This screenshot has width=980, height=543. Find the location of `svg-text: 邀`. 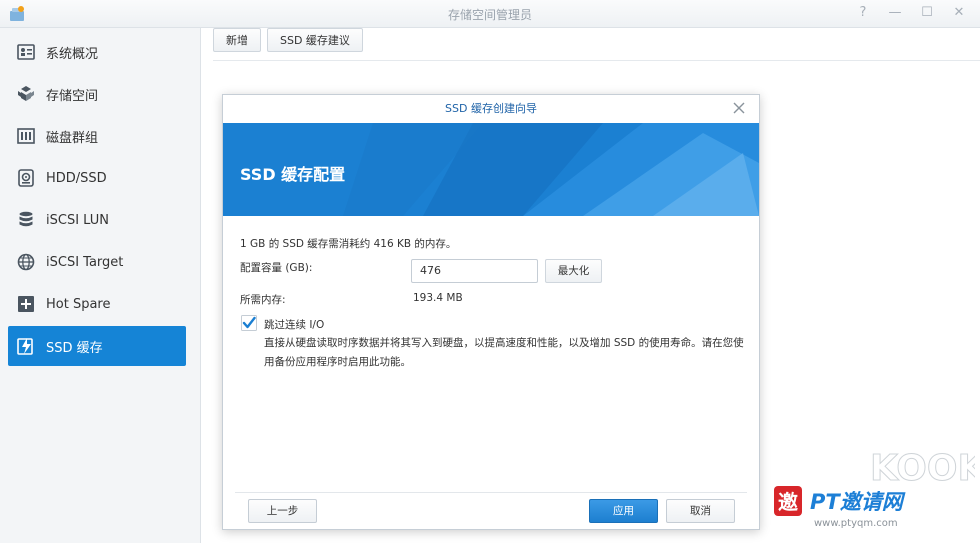

svg-text: 邀 is located at coordinates (788, 502).